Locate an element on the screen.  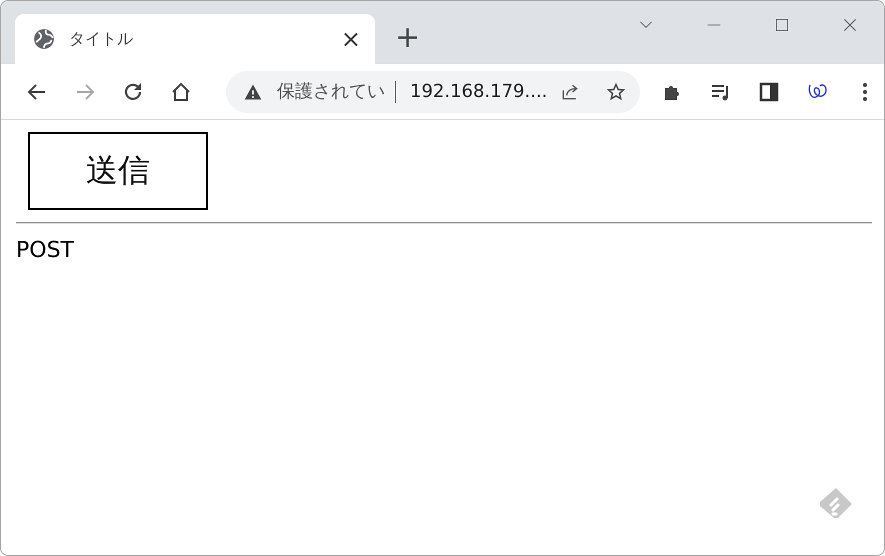
close-tab-button: × is located at coordinates (350, 39).